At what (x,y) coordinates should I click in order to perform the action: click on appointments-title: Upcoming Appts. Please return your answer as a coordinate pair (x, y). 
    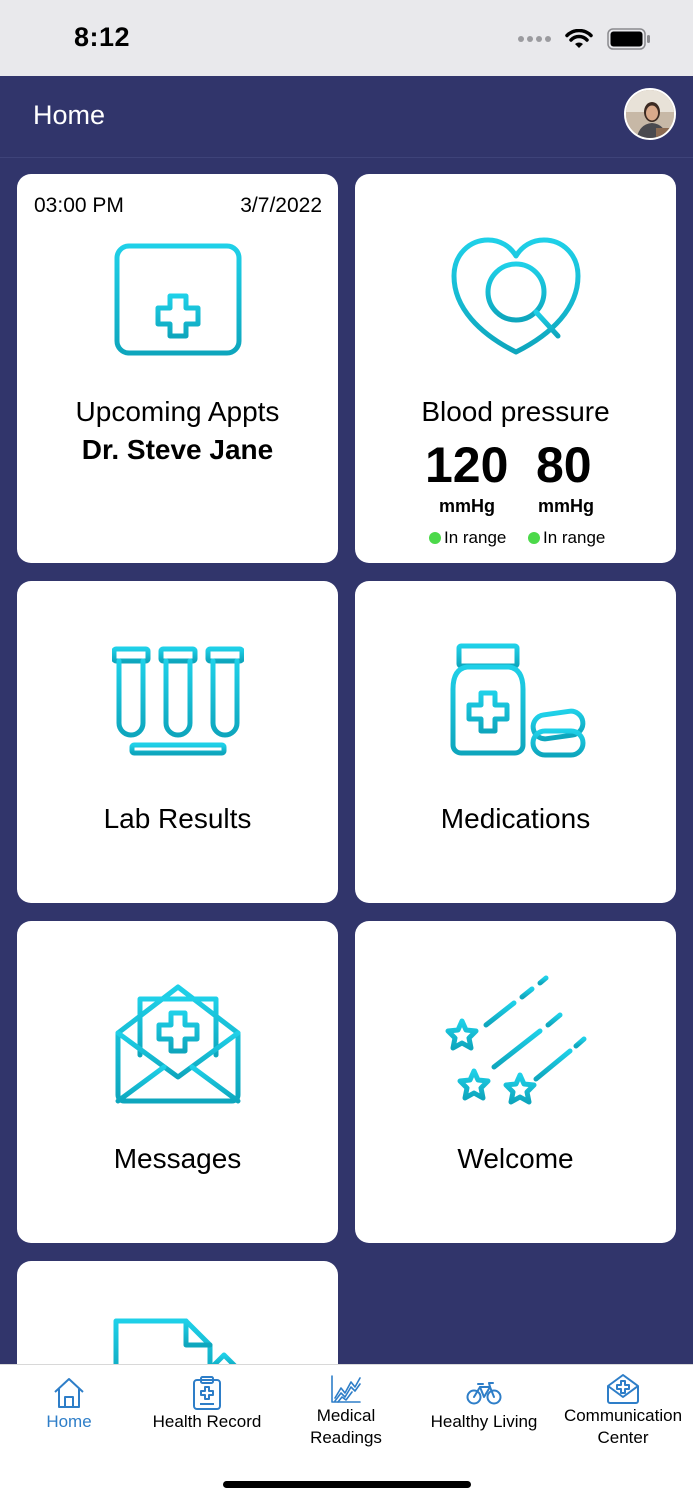
    Looking at the image, I should click on (177, 411).